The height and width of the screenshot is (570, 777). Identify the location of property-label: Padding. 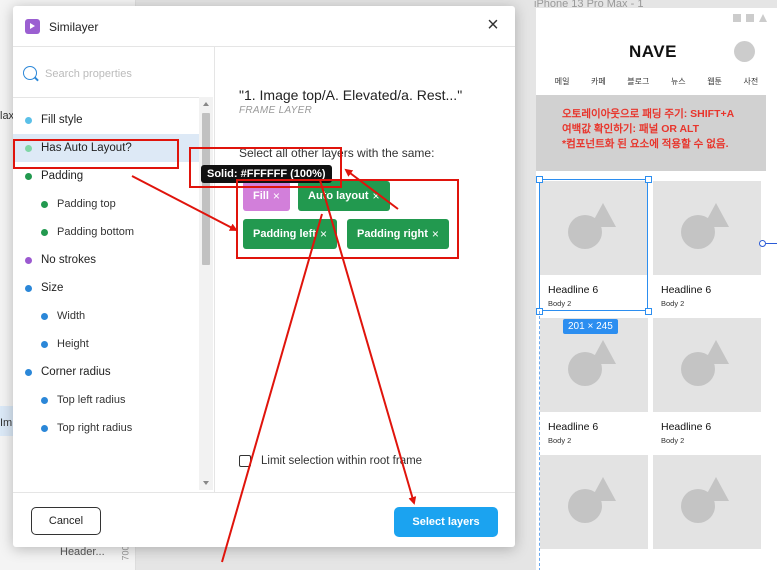
(62, 176).